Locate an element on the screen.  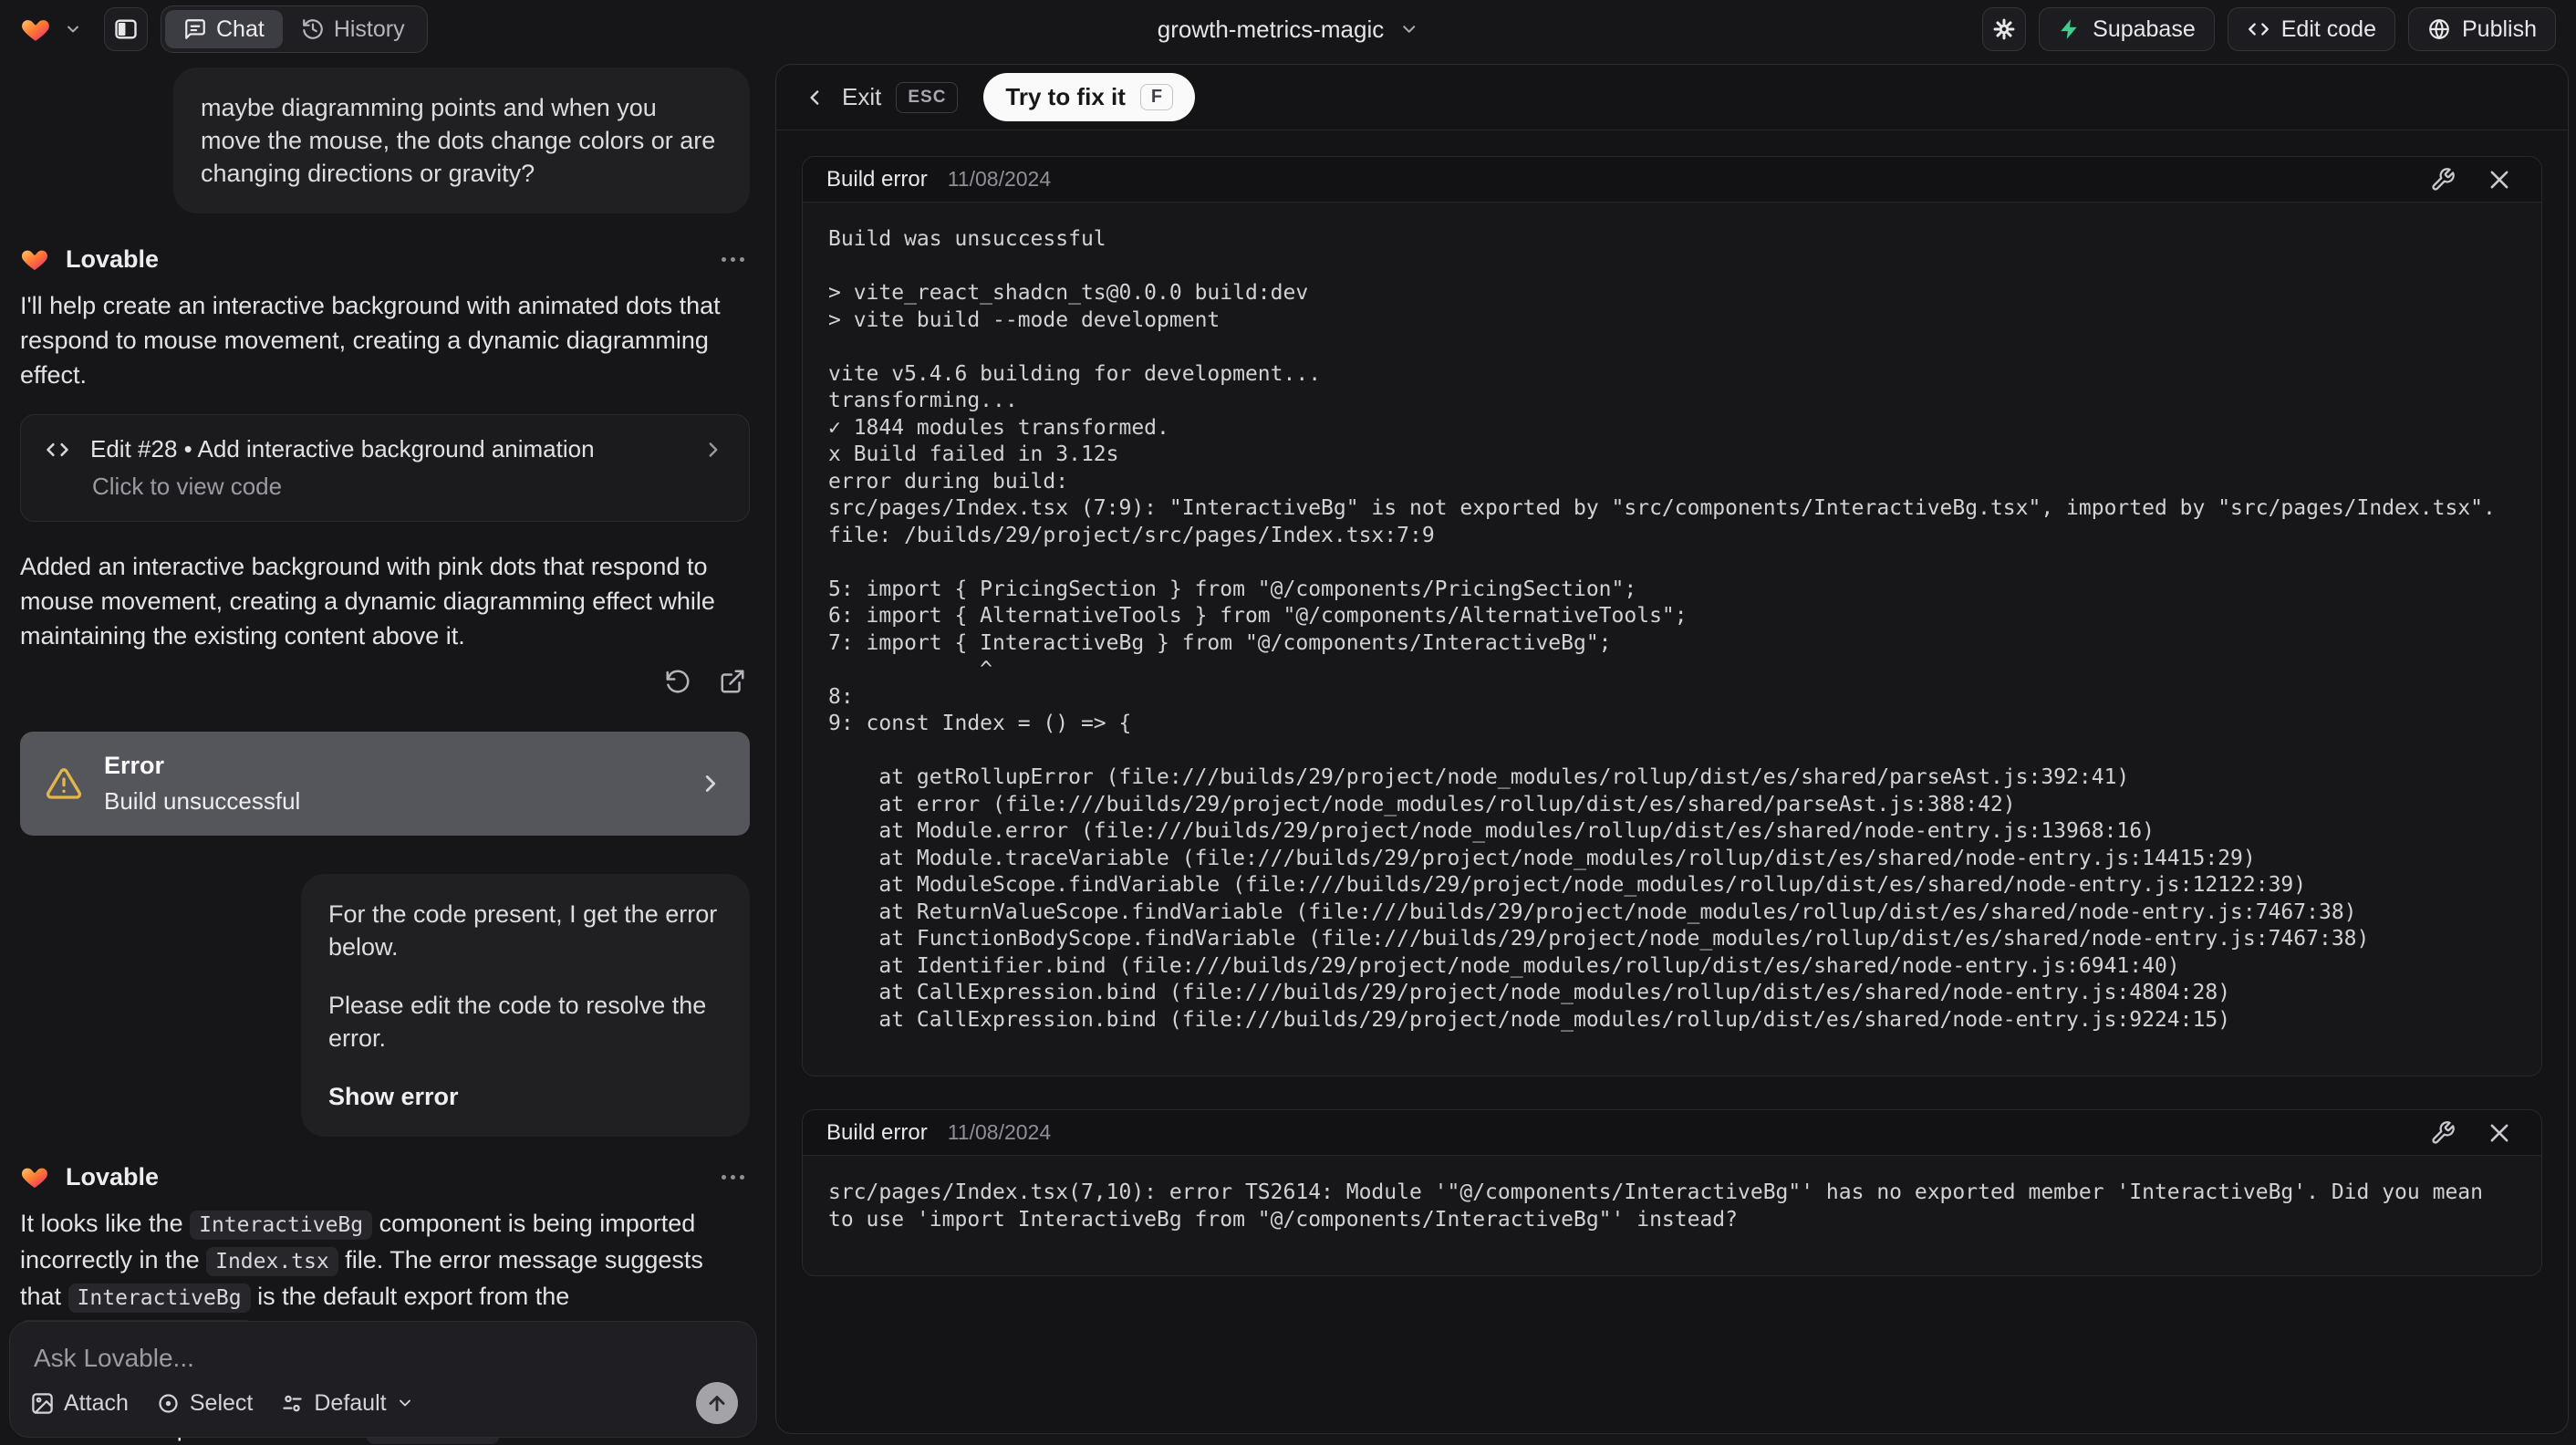
publish-button: Publish is located at coordinates (2482, 29).